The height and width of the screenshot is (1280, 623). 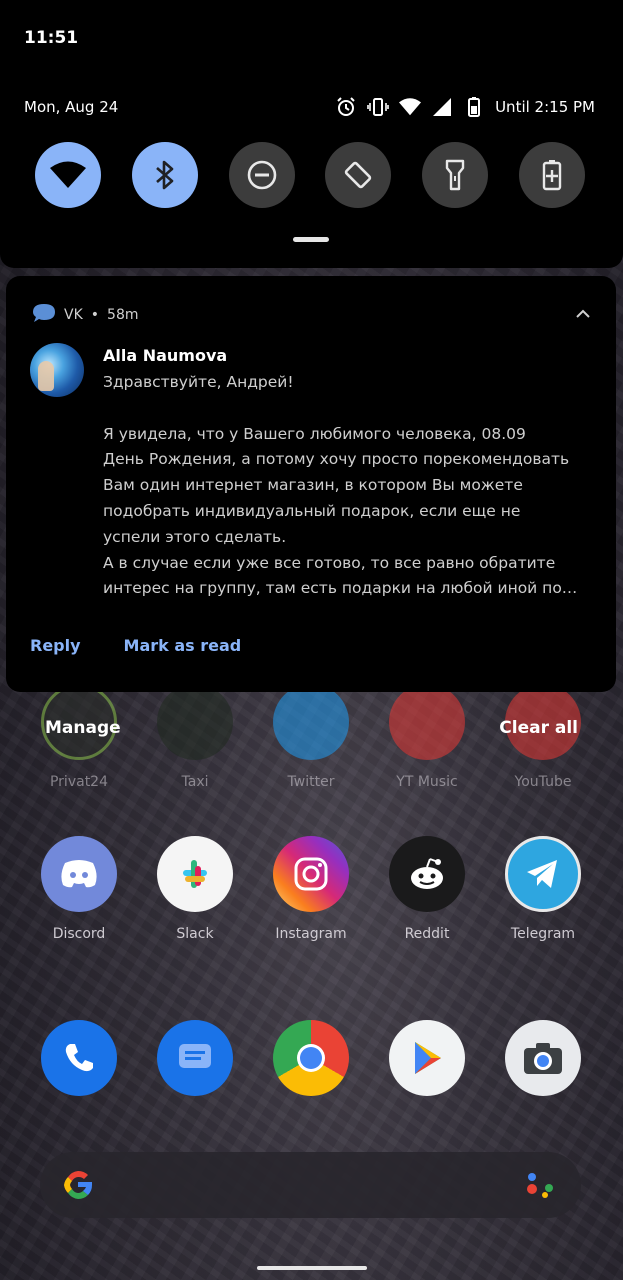 What do you see at coordinates (311, 239) in the screenshot?
I see `shade-drag-handle` at bounding box center [311, 239].